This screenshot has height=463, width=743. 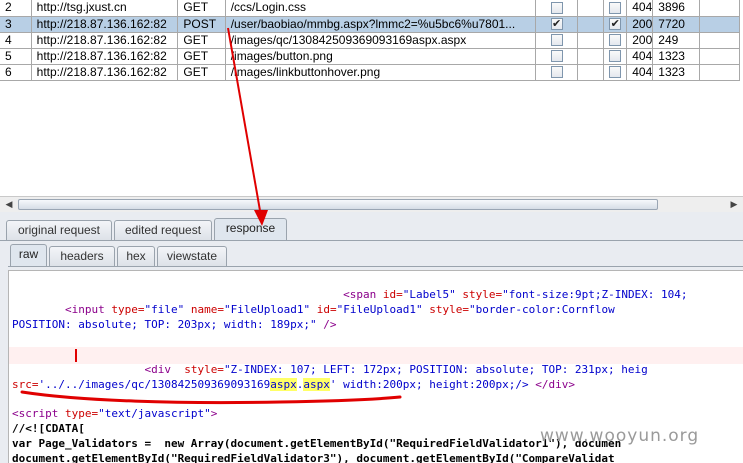 What do you see at coordinates (371, 228) in the screenshot?
I see `request-tab-row: original request edited request response` at bounding box center [371, 228].